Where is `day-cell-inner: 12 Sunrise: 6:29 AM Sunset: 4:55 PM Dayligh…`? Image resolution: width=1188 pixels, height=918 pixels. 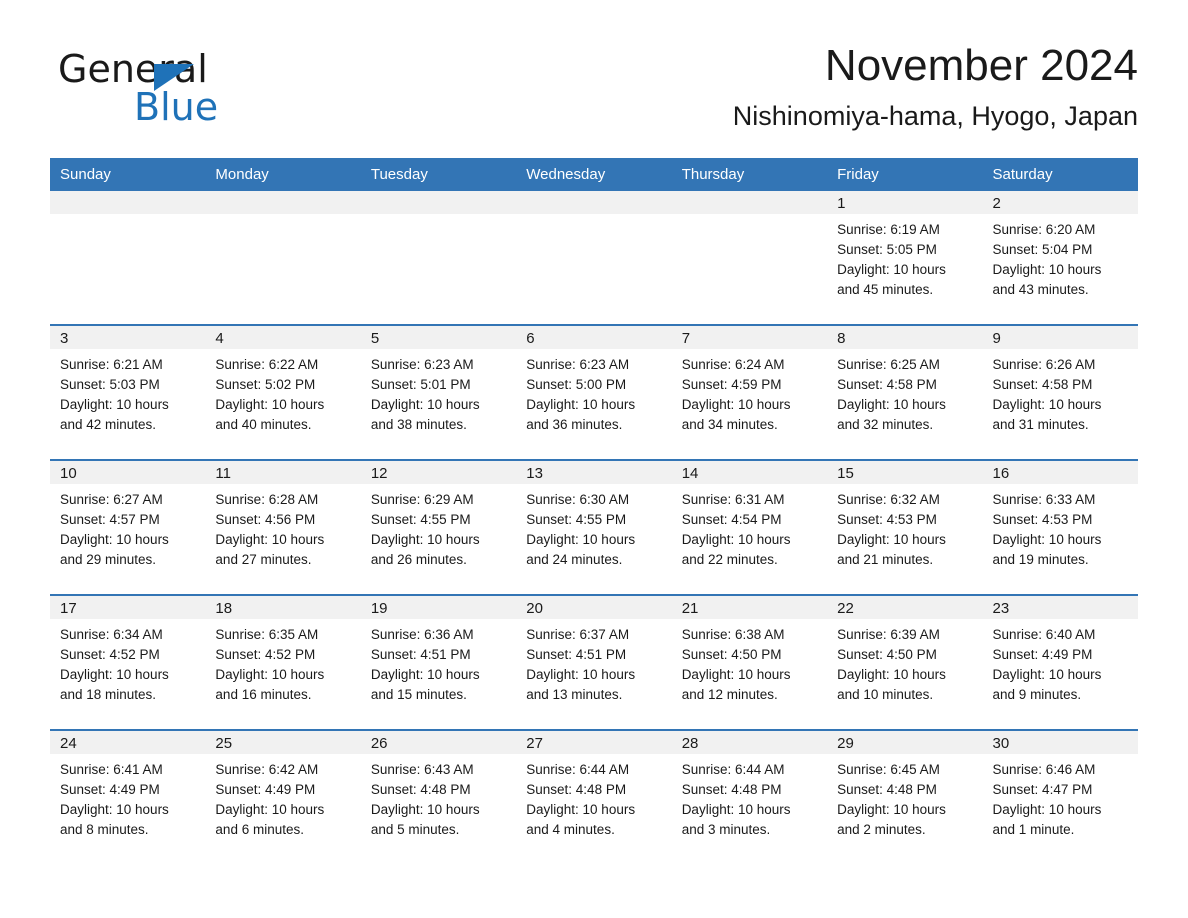
day-cell-inner: 12 Sunrise: 6:29 AM Sunset: 4:55 PM Dayligh… is located at coordinates (438, 527).